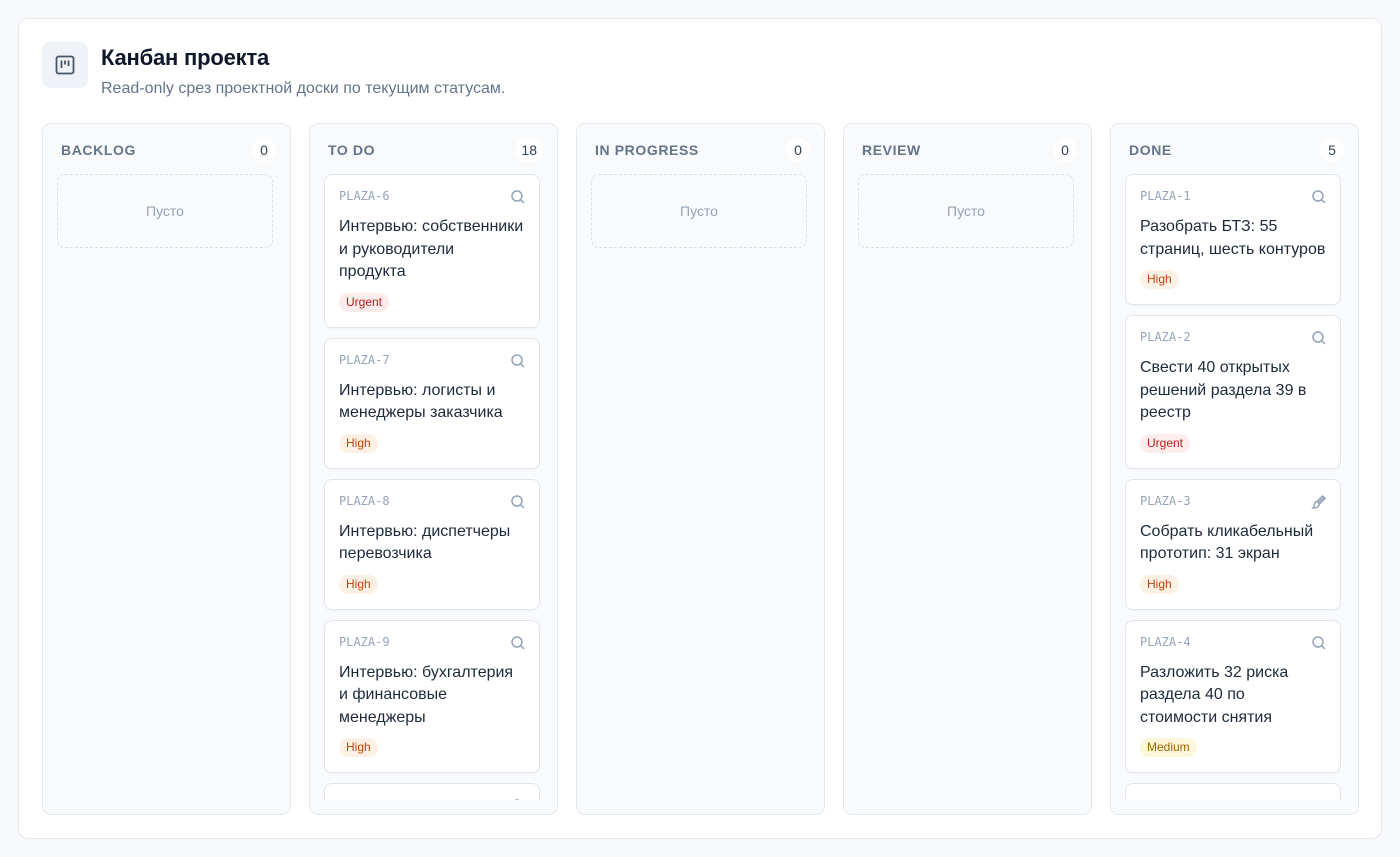 The height and width of the screenshot is (857, 1400). What do you see at coordinates (1165, 641) in the screenshot?
I see `task-id: PLAZA-4` at bounding box center [1165, 641].